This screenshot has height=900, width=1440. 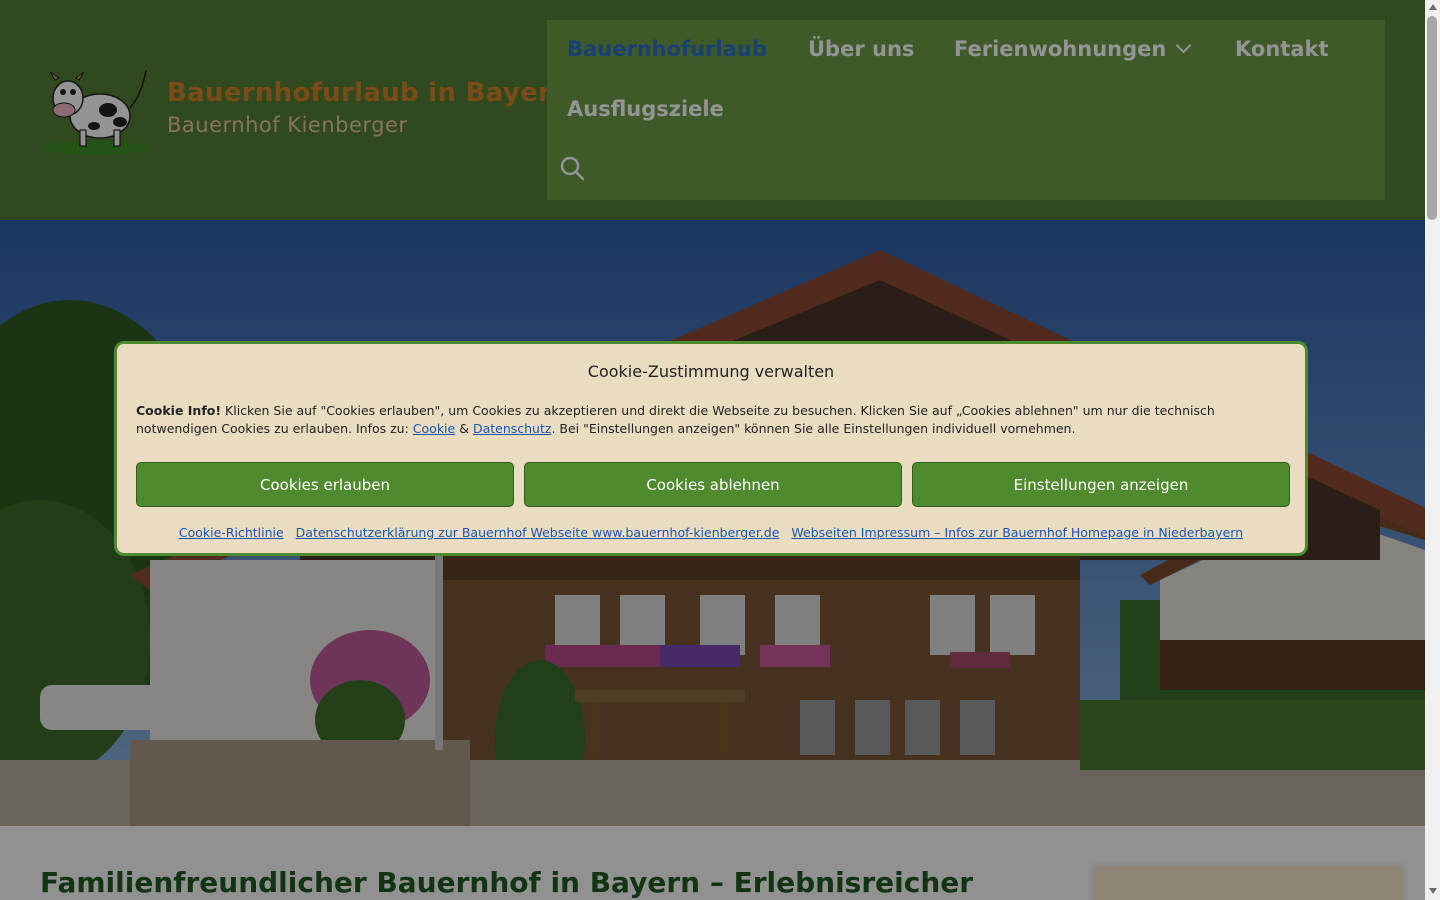 What do you see at coordinates (1101, 484) in the screenshot?
I see `show-settings-button: Einstellungen anzeigen` at bounding box center [1101, 484].